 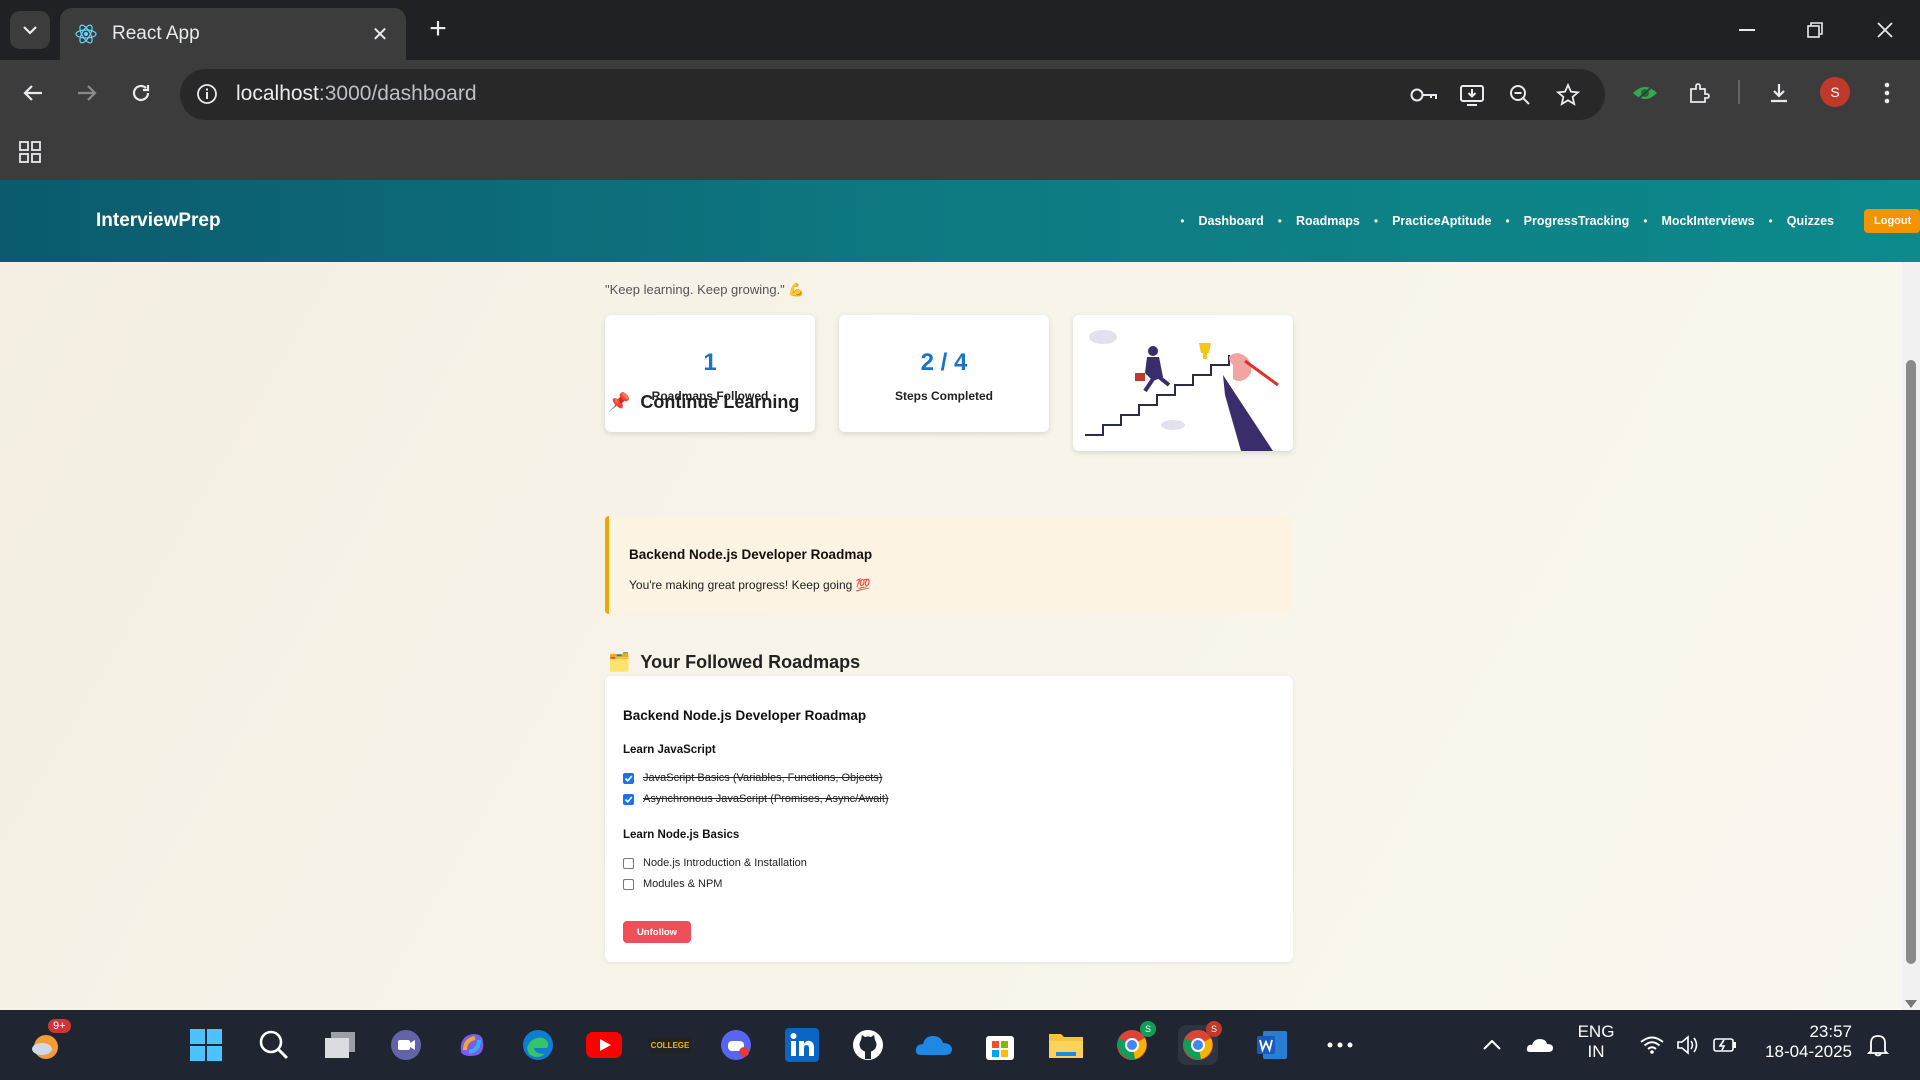 I want to click on chevron-up-icon, so click(x=1492, y=1045).